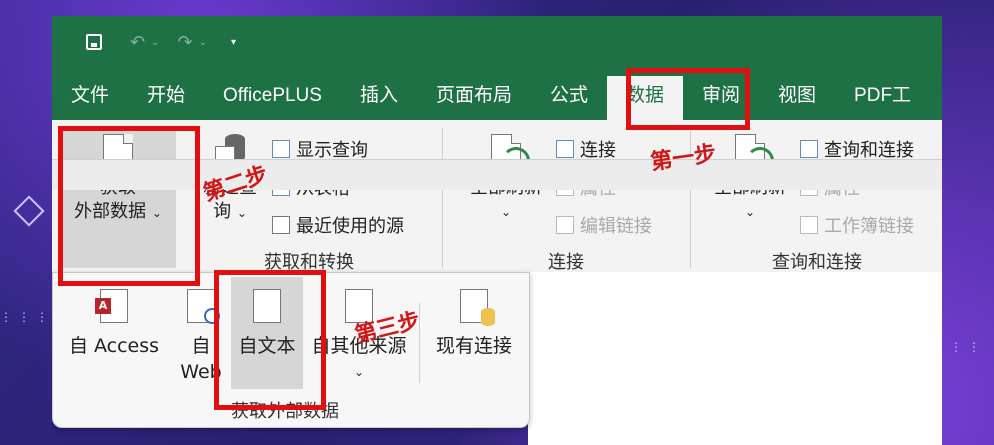 The width and height of the screenshot is (994, 445). What do you see at coordinates (222, 211) in the screenshot?
I see `new-query-label-2: 询` at bounding box center [222, 211].